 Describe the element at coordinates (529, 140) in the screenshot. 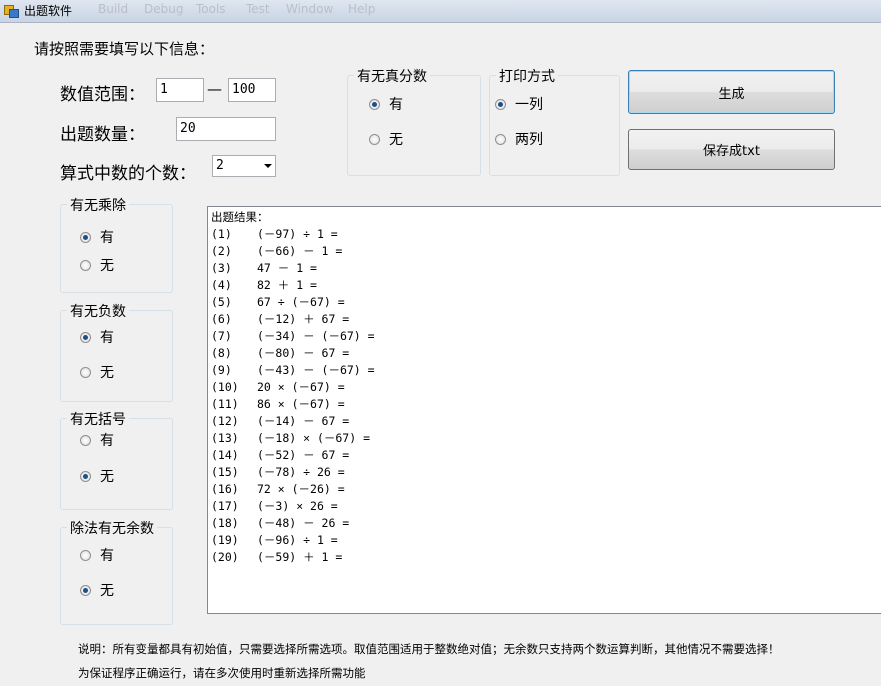

I see `radio-label: 两列` at that location.